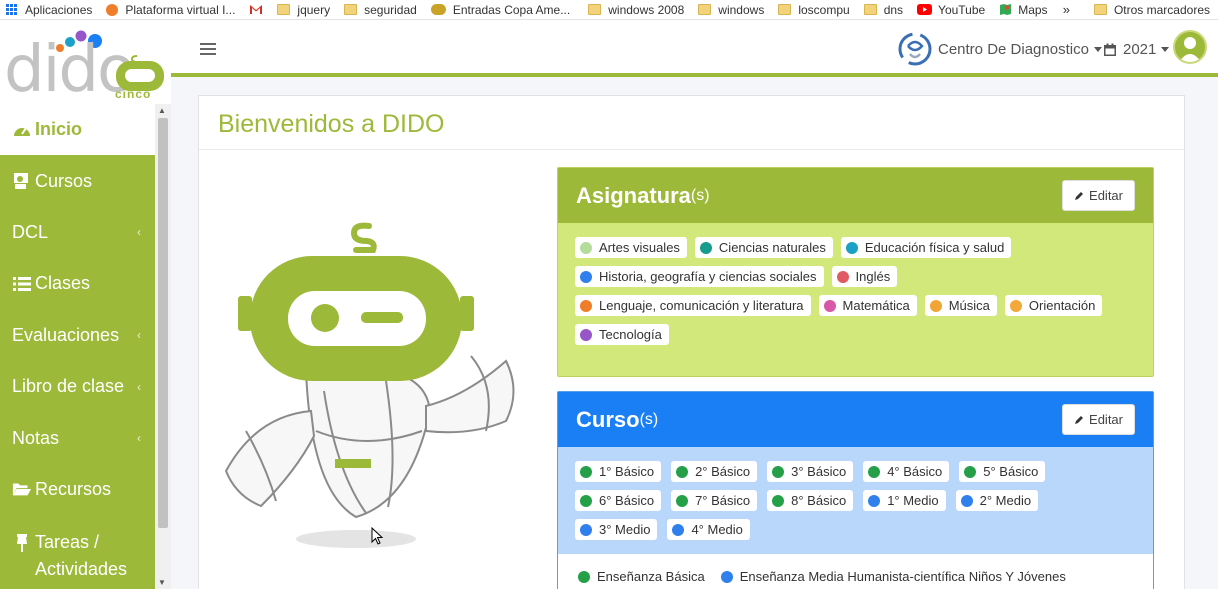 The image size is (1218, 589). Describe the element at coordinates (637, 9) in the screenshot. I see `bookmark-windows2008: windows 2008` at that location.